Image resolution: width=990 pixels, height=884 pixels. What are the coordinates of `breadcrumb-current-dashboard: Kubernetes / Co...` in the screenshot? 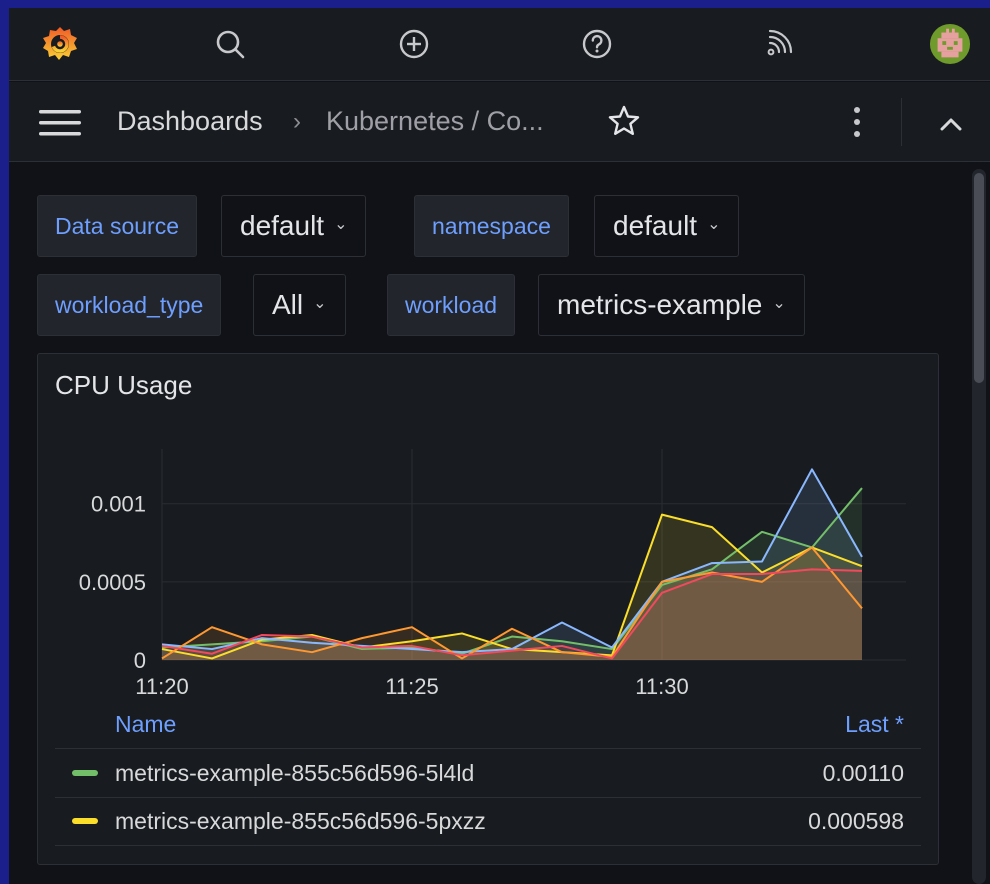 It's located at (435, 121).